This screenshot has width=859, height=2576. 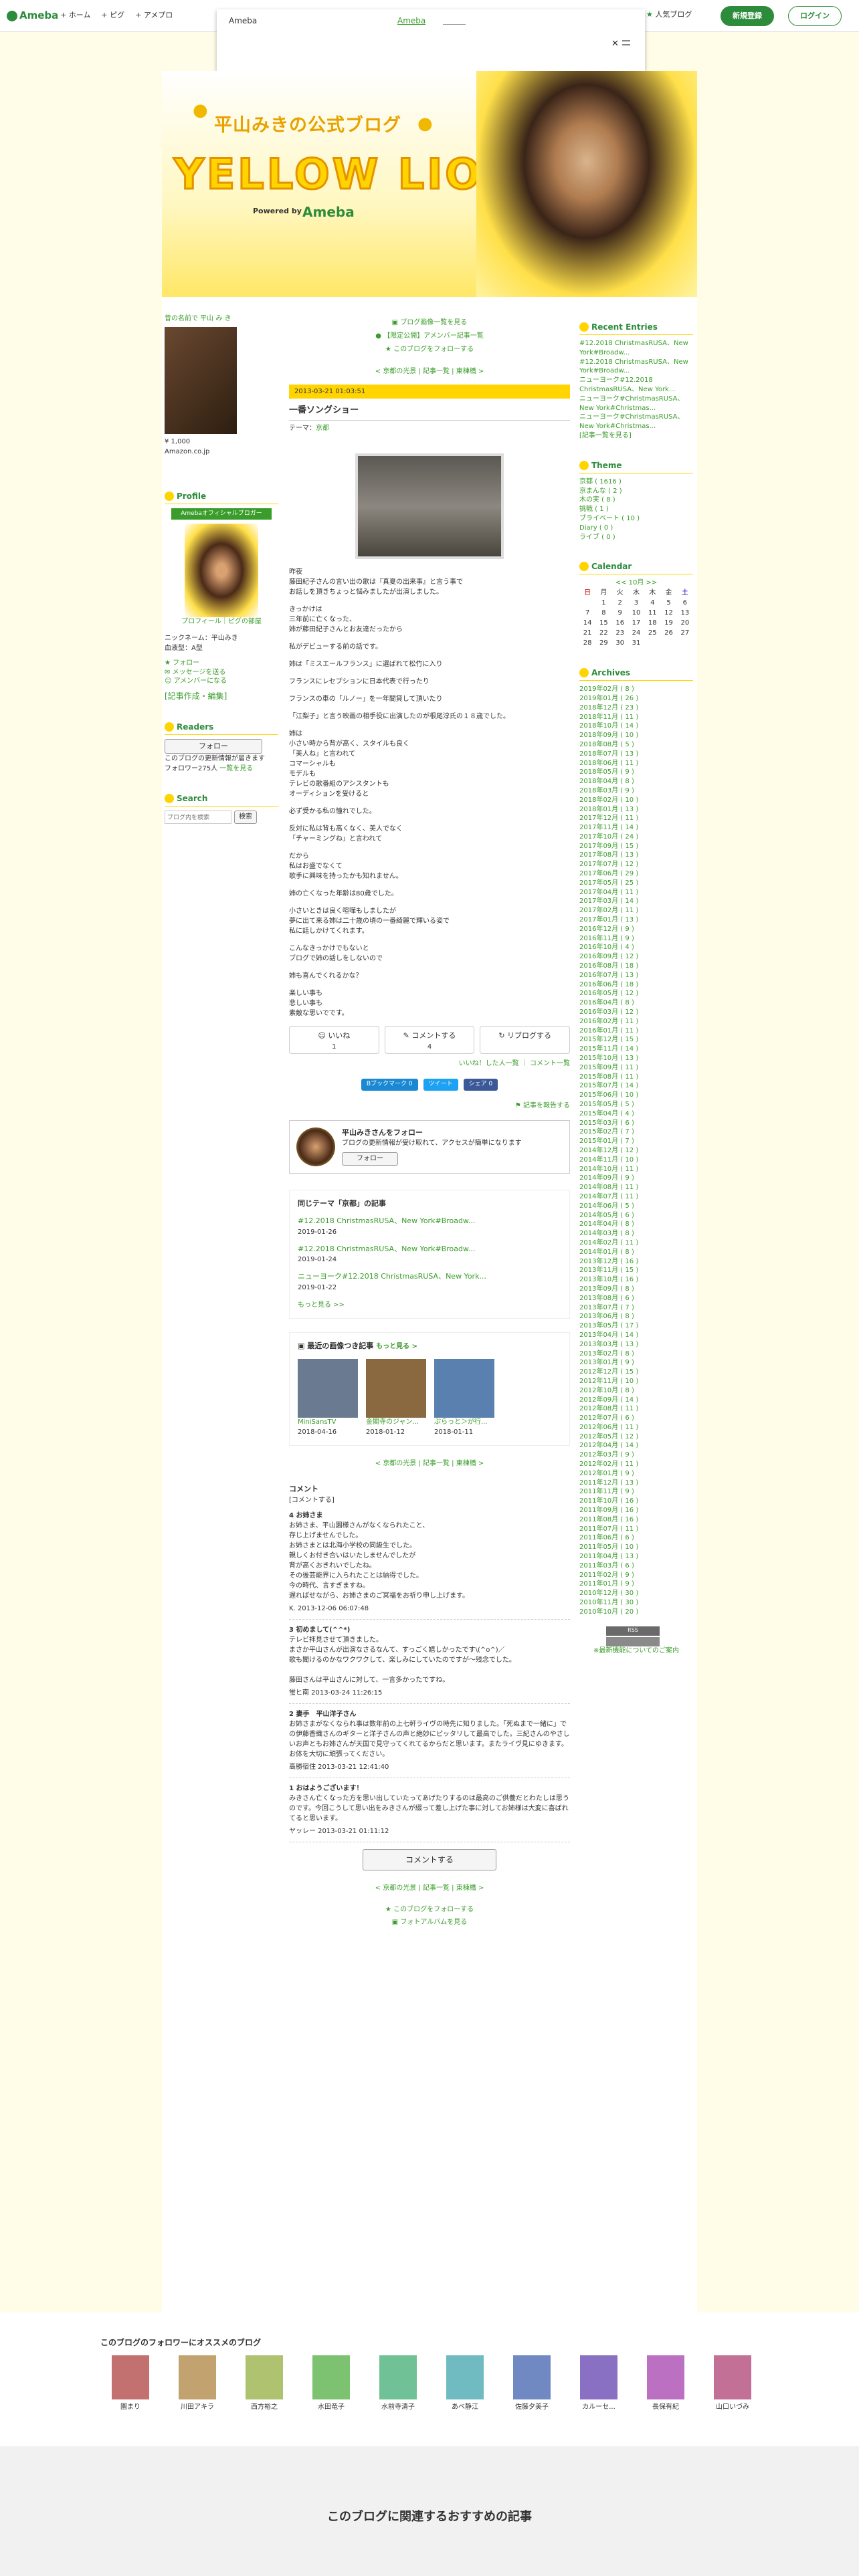 What do you see at coordinates (331, 2383) in the screenshot?
I see `recommended-blog: 水田竜子` at bounding box center [331, 2383].